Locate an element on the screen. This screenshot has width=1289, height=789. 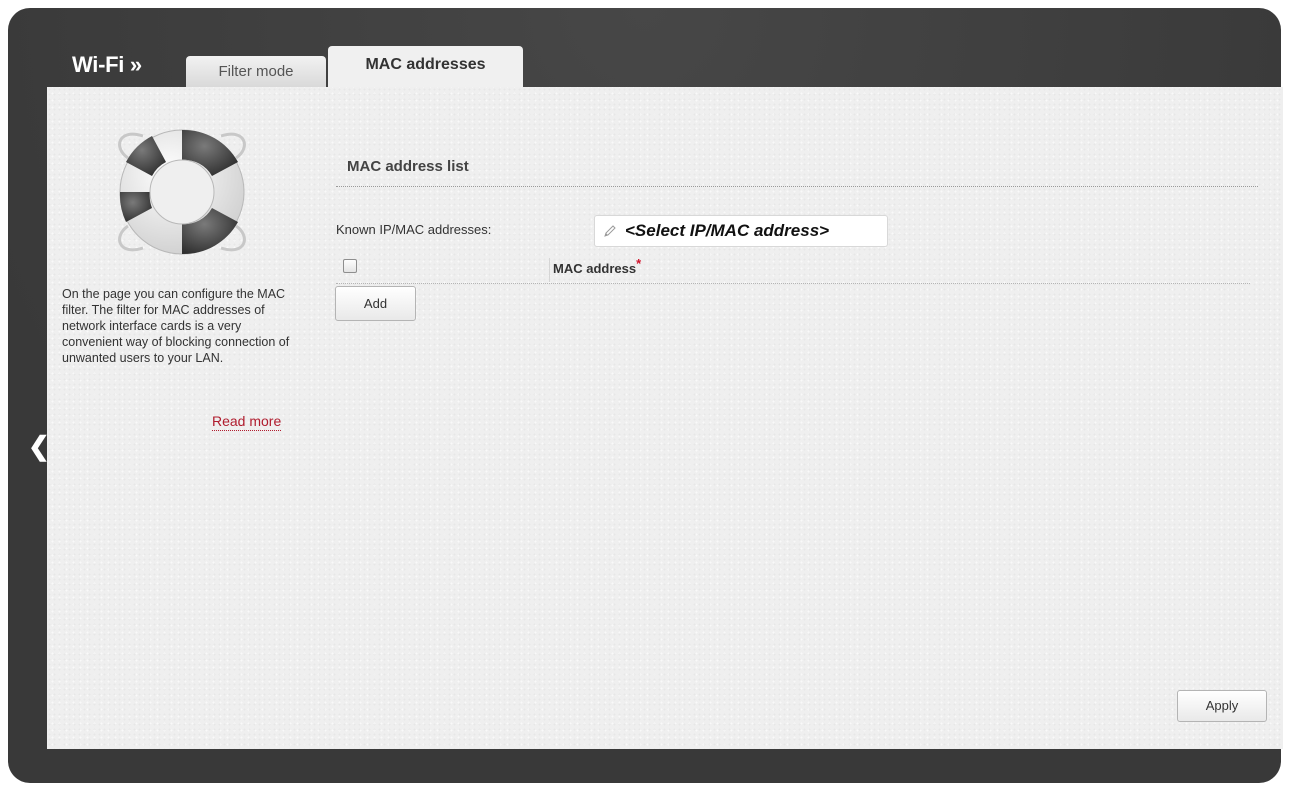
add-button: Add is located at coordinates (375, 303).